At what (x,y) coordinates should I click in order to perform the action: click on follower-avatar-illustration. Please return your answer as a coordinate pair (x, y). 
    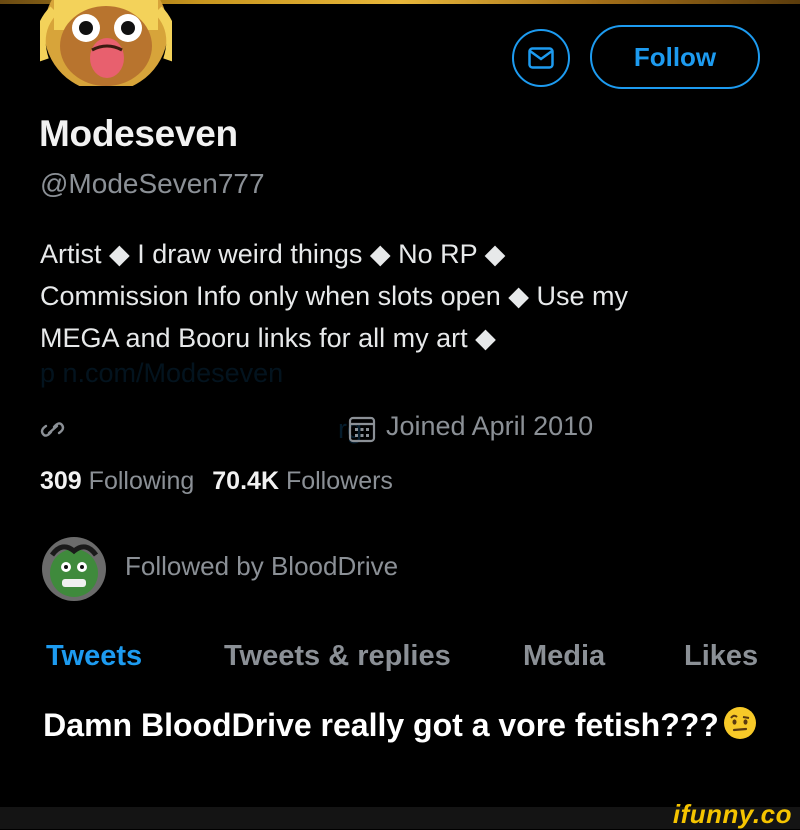
    Looking at the image, I should click on (74, 569).